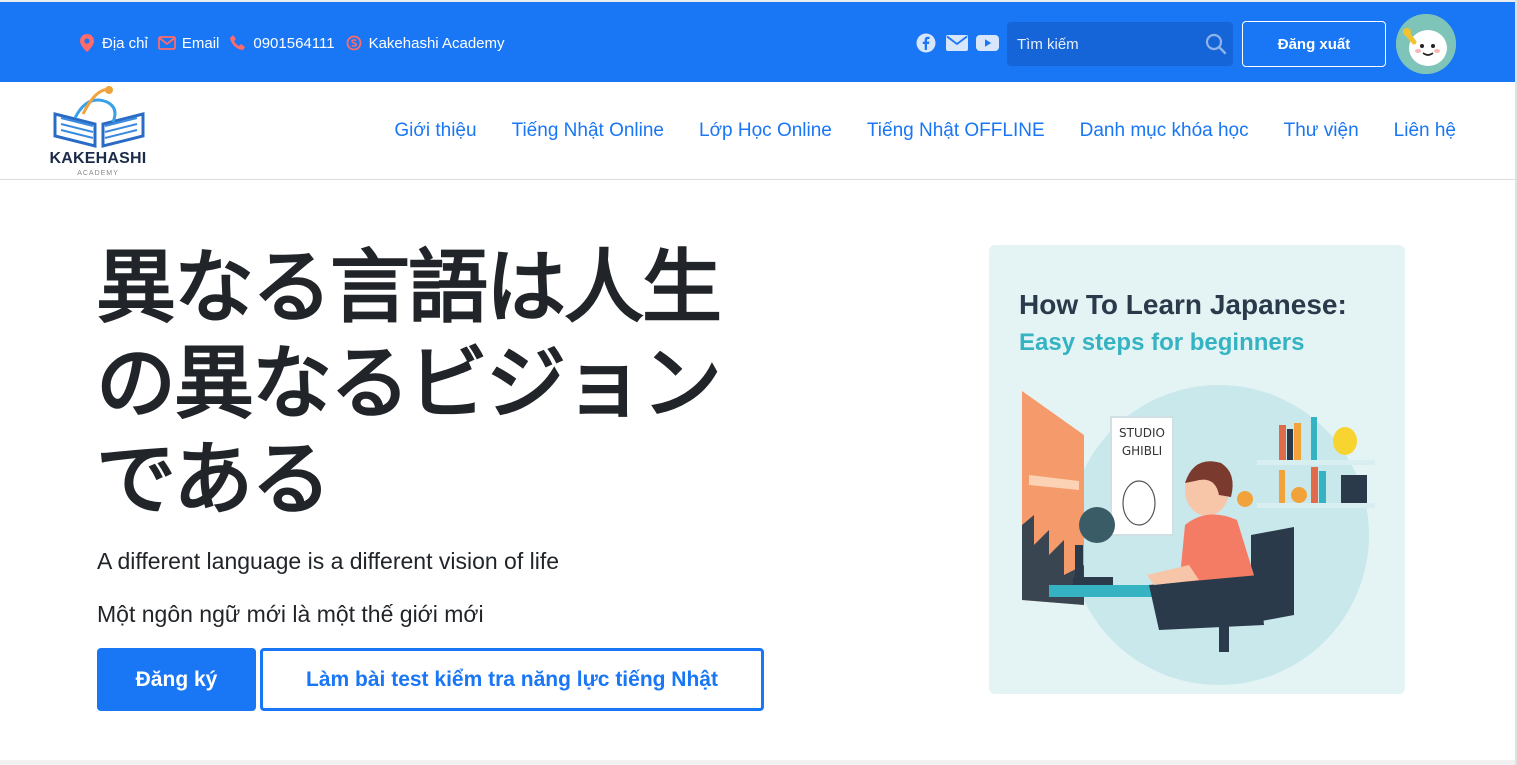  Describe the element at coordinates (98, 158) in the screenshot. I see `logo-brand-text: KAKEHASHI` at that location.